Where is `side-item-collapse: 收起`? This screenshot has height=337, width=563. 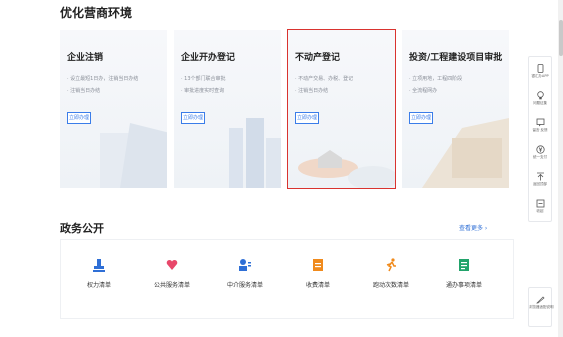 side-item-collapse: 收起 is located at coordinates (540, 206).